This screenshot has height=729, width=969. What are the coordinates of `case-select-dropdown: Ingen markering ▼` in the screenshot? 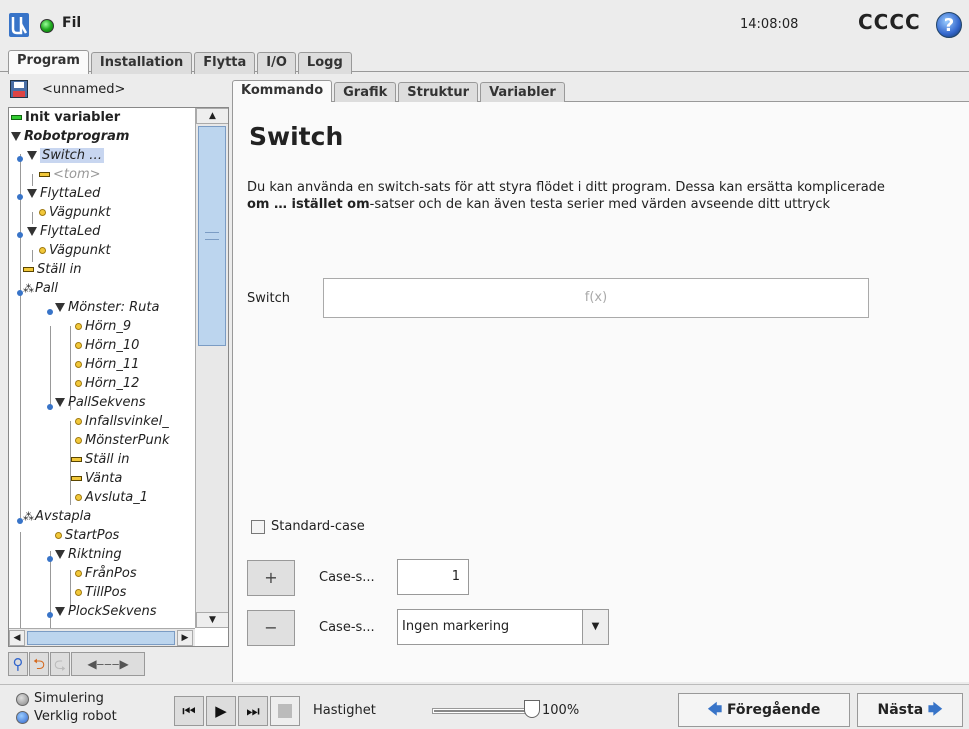 It's located at (503, 627).